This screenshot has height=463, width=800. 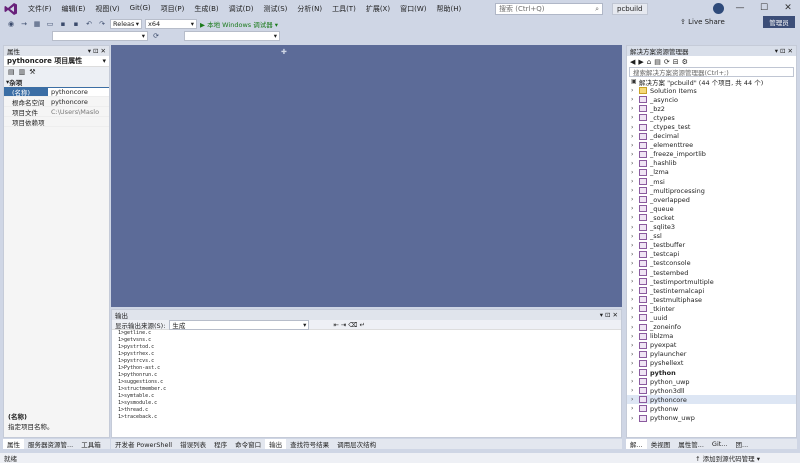 I want to click on panel-controls-icon: ▾ ⊡ ✕, so click(x=97, y=51).